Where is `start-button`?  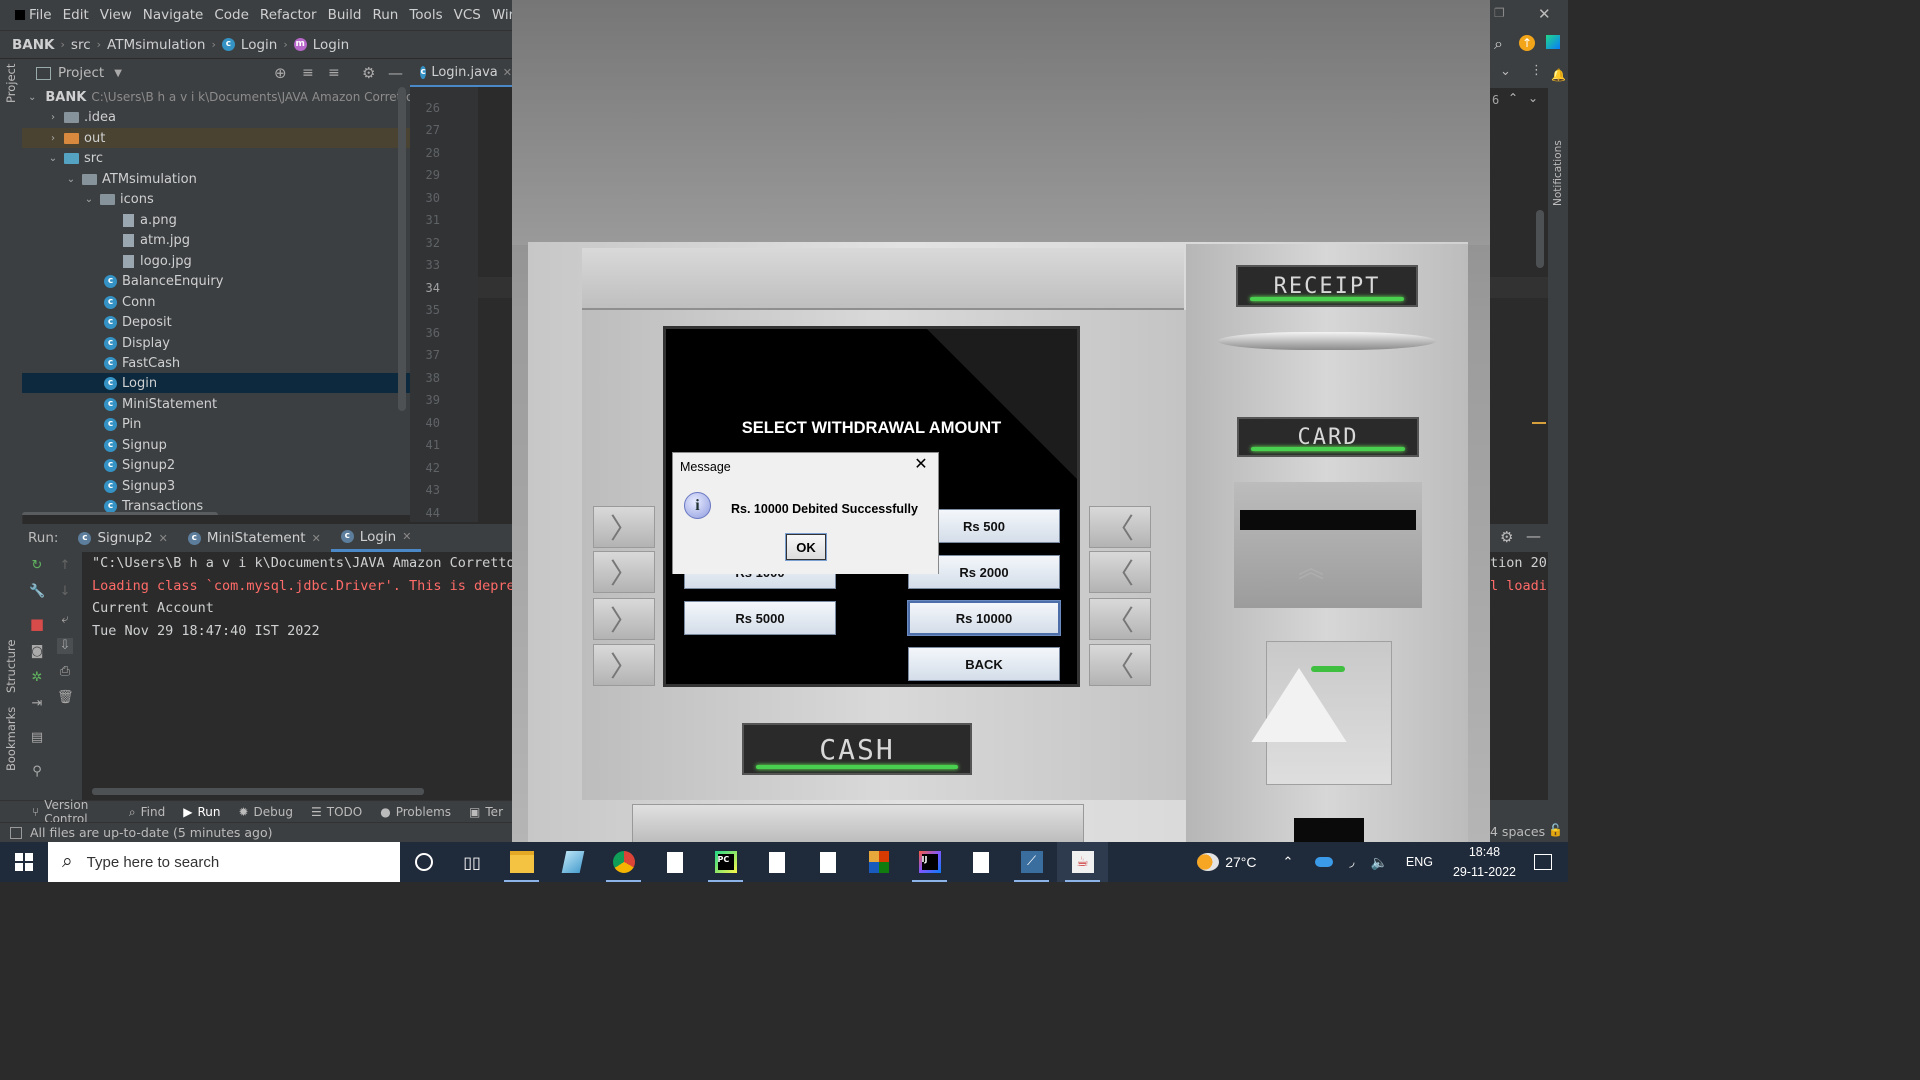
start-button is located at coordinates (24, 862).